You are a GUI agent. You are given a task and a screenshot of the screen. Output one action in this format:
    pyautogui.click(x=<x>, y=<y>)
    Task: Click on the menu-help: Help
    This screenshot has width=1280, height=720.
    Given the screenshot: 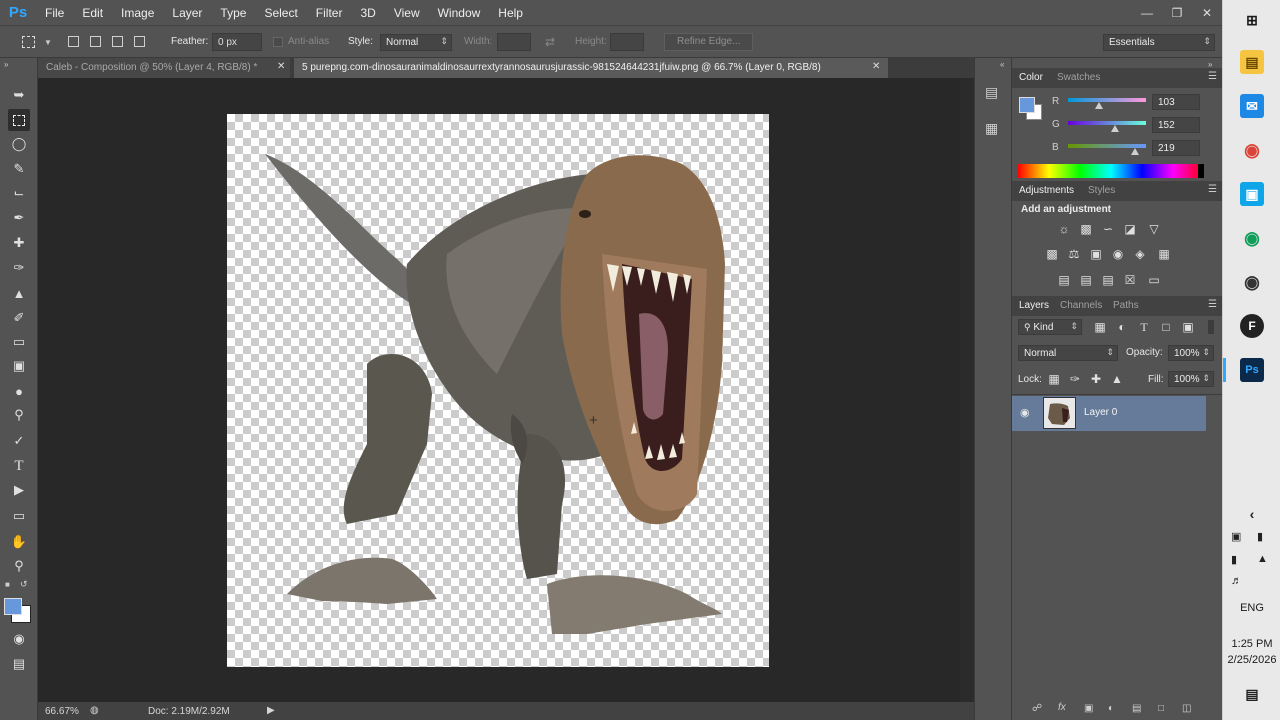 What is the action you would take?
    pyautogui.click(x=510, y=13)
    